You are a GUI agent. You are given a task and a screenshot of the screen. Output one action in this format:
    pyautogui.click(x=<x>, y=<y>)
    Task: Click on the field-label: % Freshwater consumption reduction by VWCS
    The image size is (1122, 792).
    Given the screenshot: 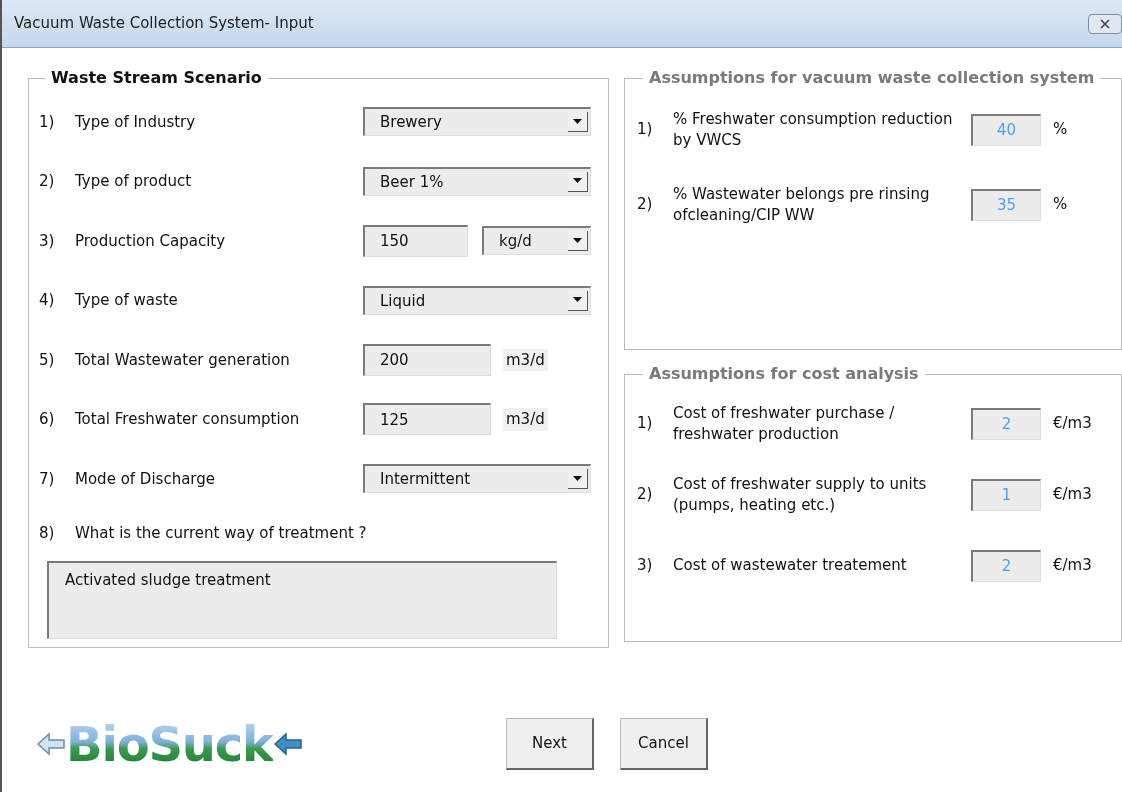 What is the action you would take?
    pyautogui.click(x=813, y=129)
    